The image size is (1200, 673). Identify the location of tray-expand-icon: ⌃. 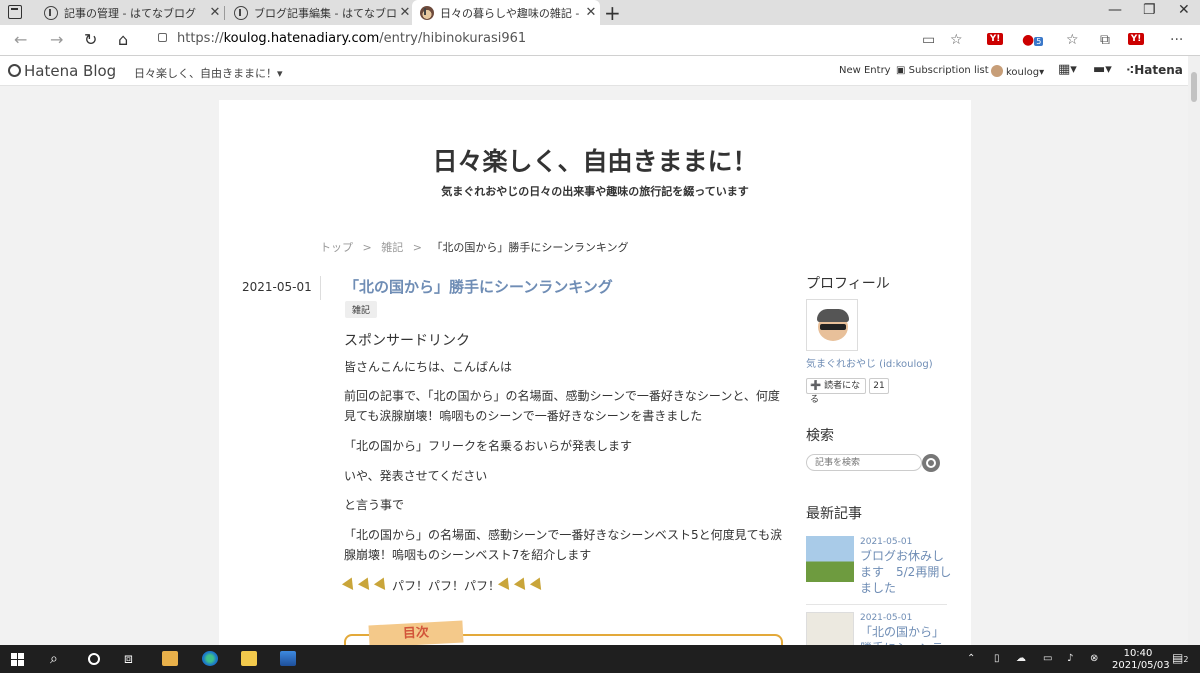
(971, 658).